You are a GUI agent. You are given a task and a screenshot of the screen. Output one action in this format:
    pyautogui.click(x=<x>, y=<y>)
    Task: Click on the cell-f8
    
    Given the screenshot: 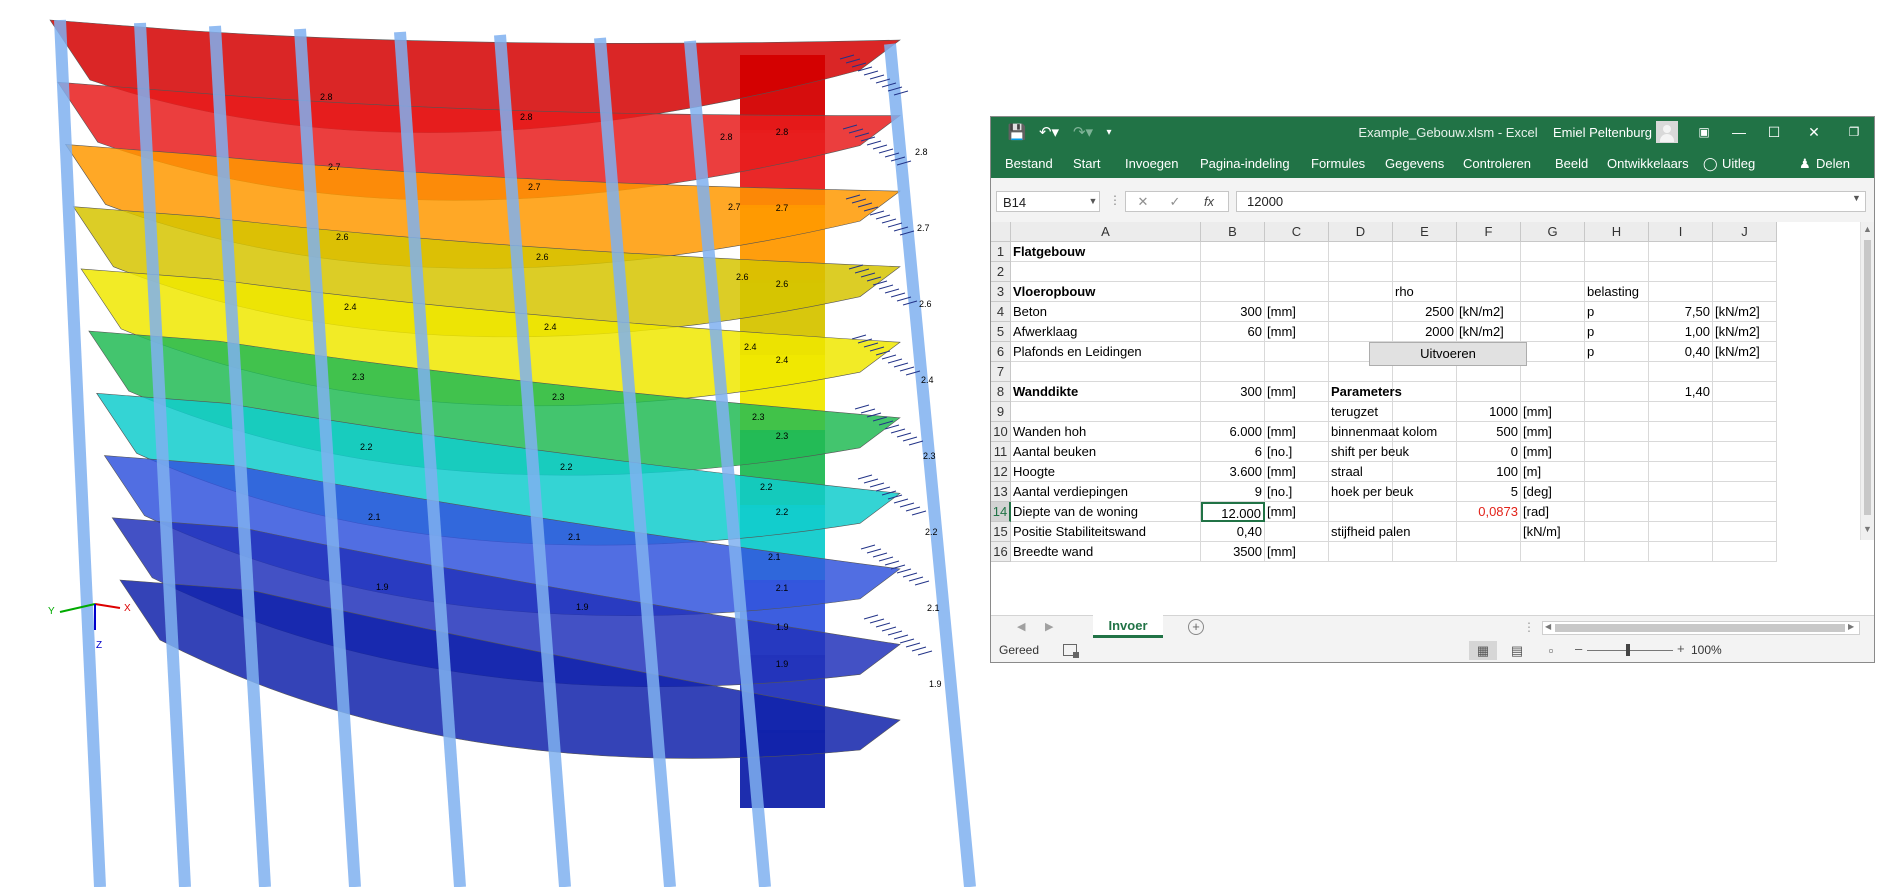 What is the action you would take?
    pyautogui.click(x=1489, y=392)
    